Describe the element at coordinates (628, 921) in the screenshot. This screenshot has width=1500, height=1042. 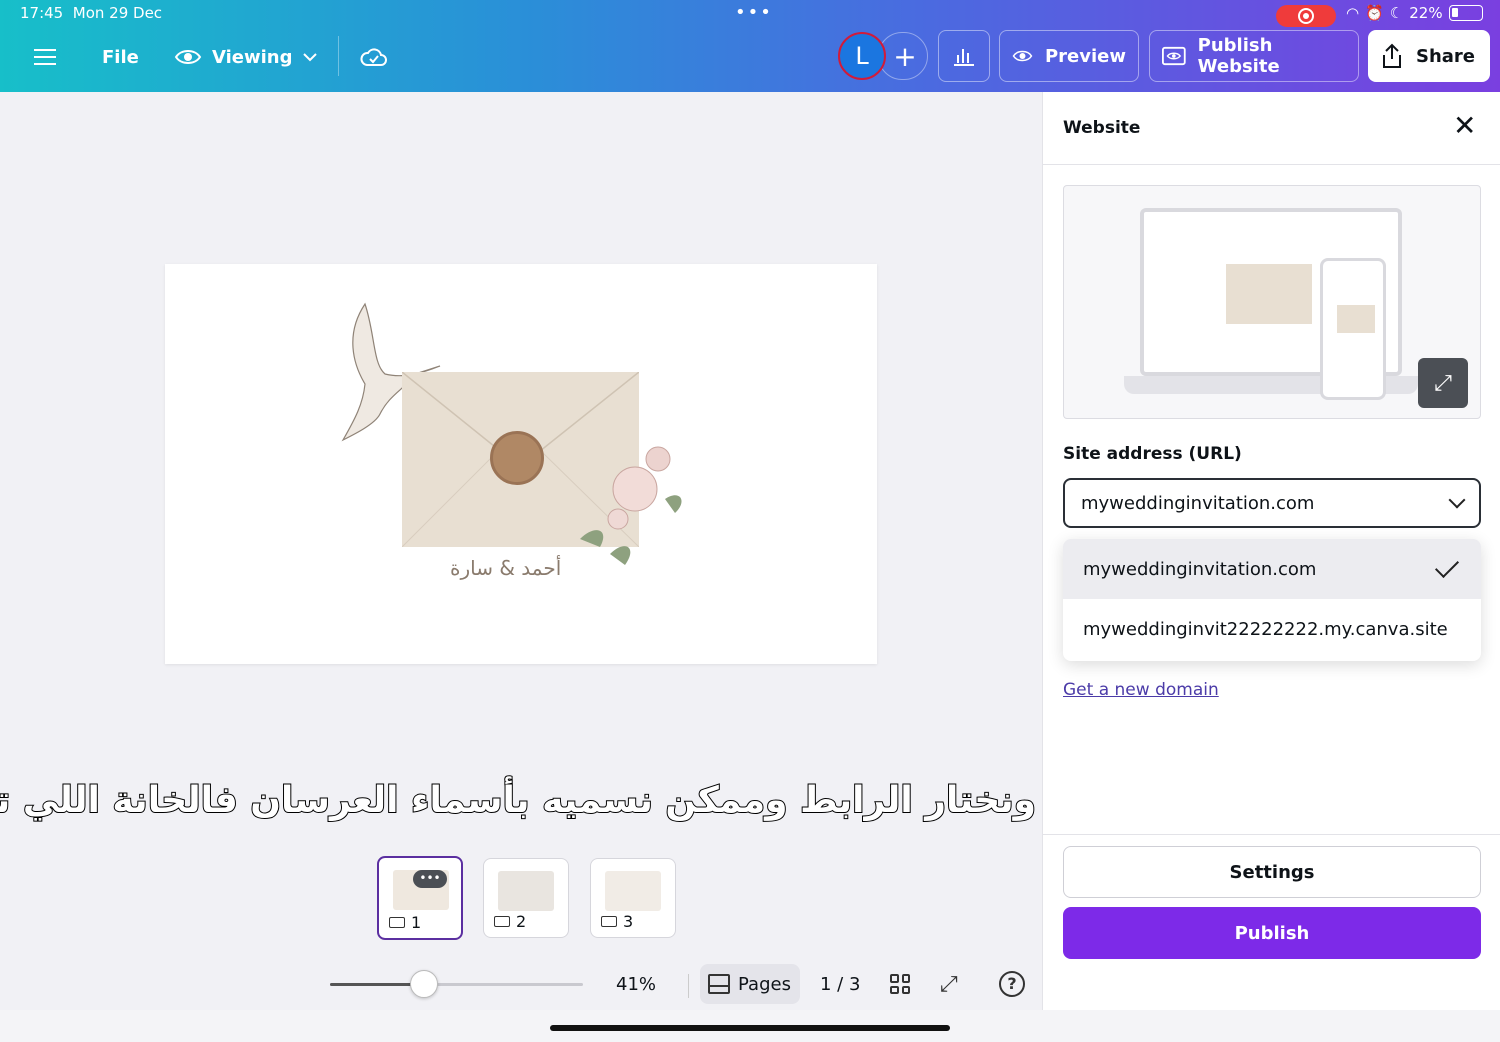
I see `page-number: 3` at that location.